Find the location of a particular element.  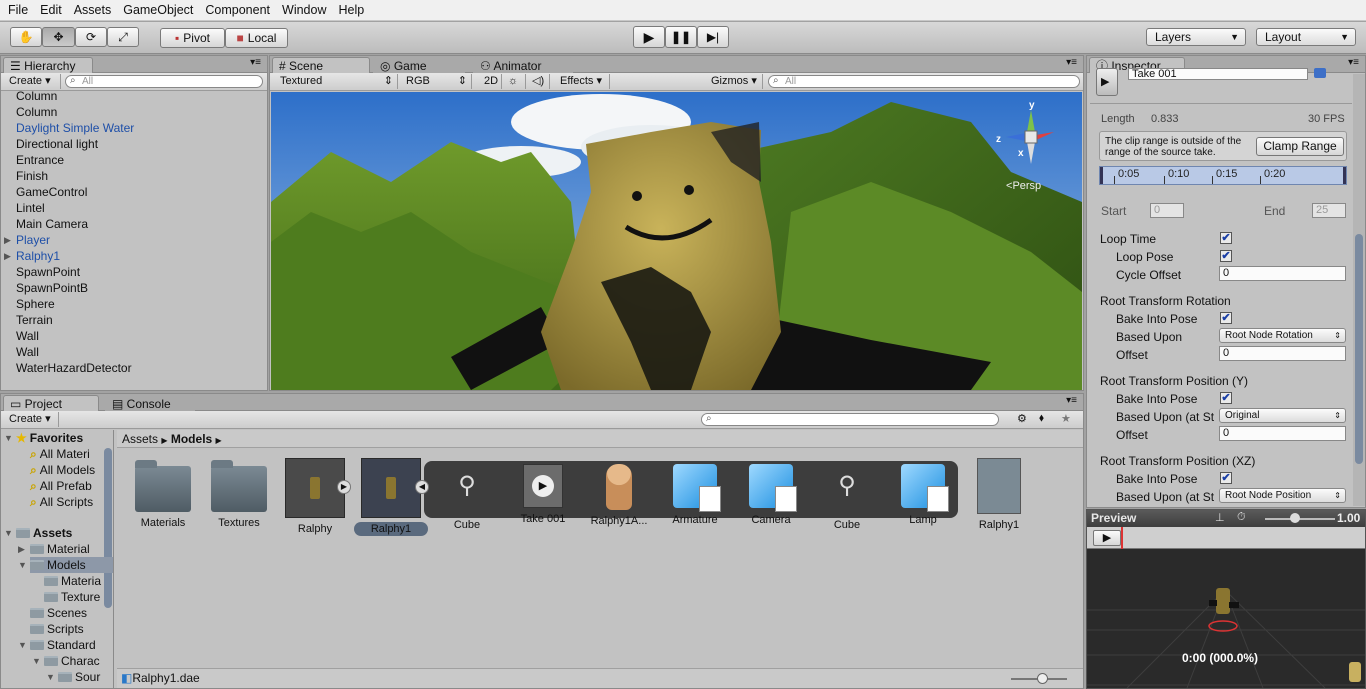

scene-search-input: ⌕ All is located at coordinates (924, 81).